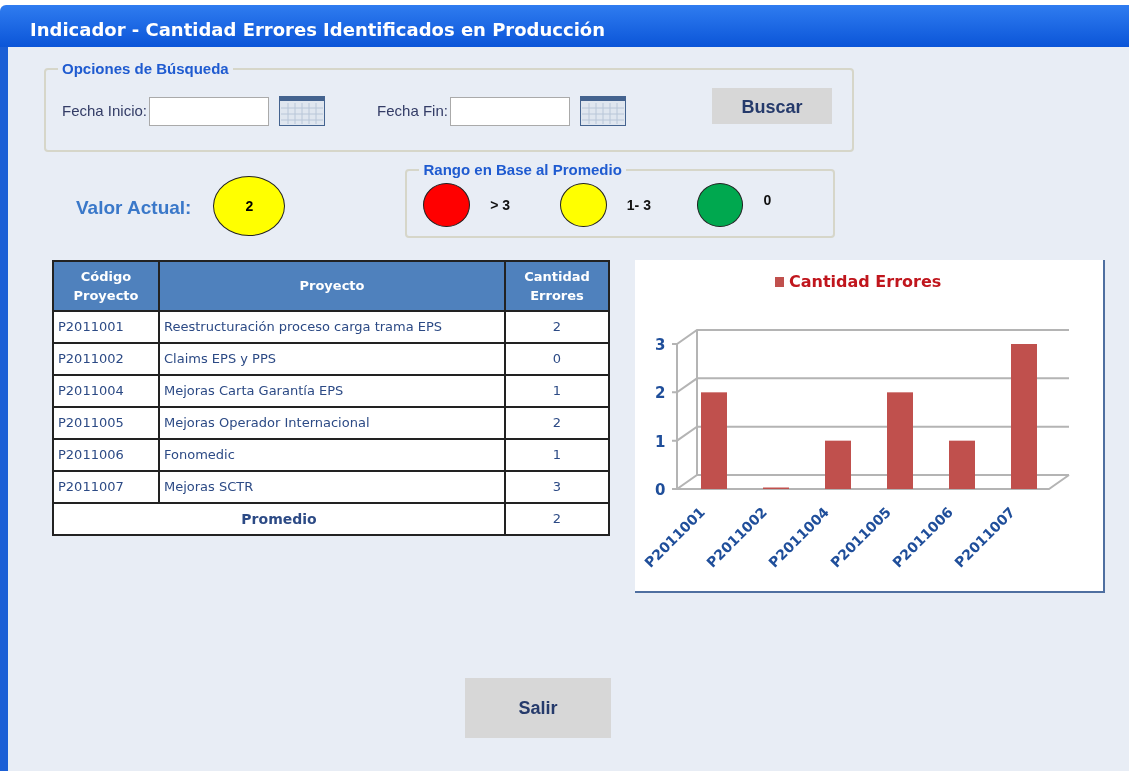  What do you see at coordinates (209, 111) in the screenshot?
I see `start-date-field` at bounding box center [209, 111].